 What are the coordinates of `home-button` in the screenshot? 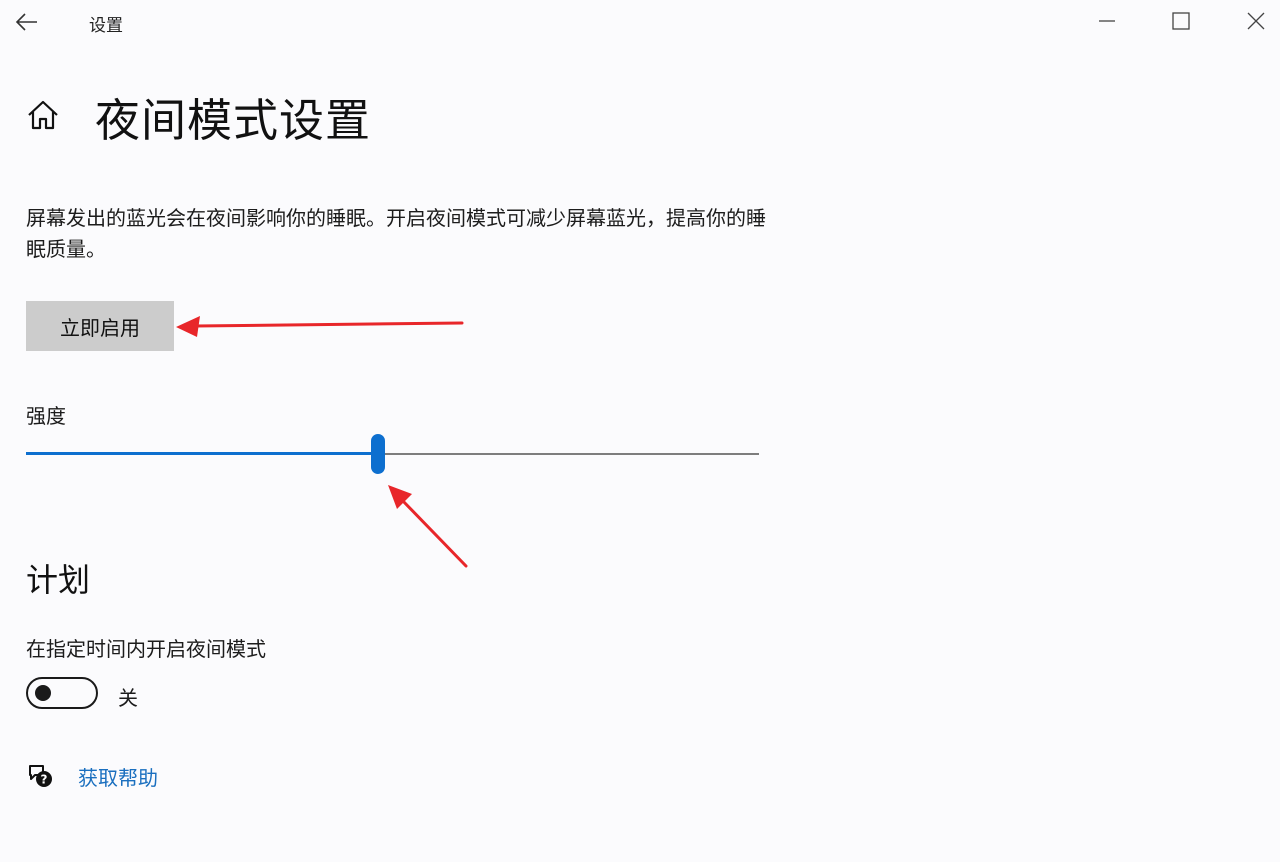 It's located at (43, 116).